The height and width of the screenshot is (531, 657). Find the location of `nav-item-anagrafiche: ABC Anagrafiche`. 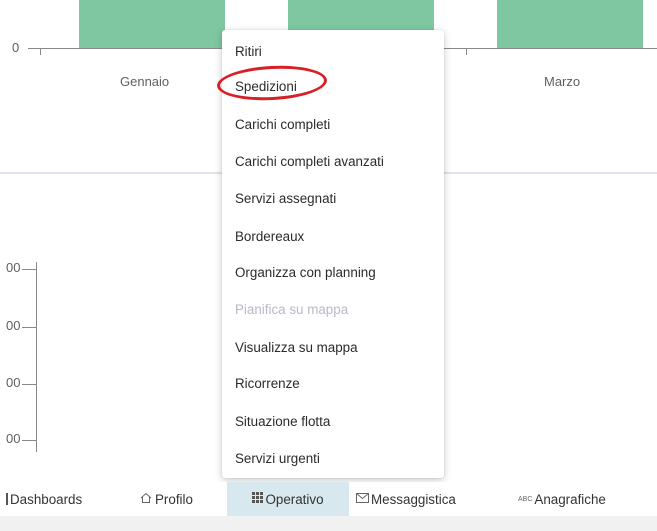

nav-item-anagrafiche: ABC Anagrafiche is located at coordinates (587, 499).